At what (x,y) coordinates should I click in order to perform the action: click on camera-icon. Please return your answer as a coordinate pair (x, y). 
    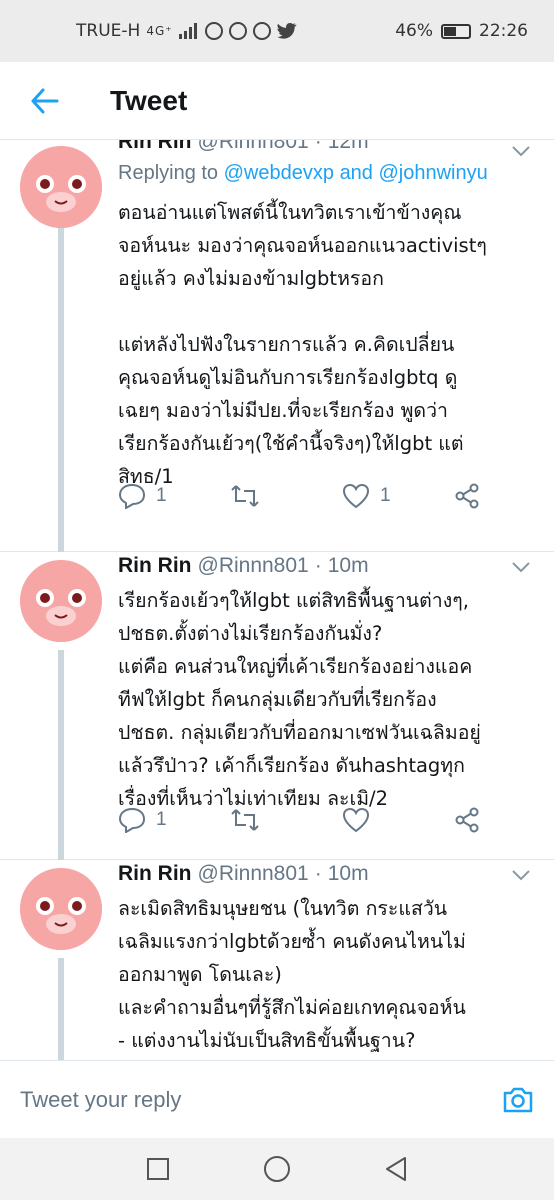
    Looking at the image, I should click on (518, 1100).